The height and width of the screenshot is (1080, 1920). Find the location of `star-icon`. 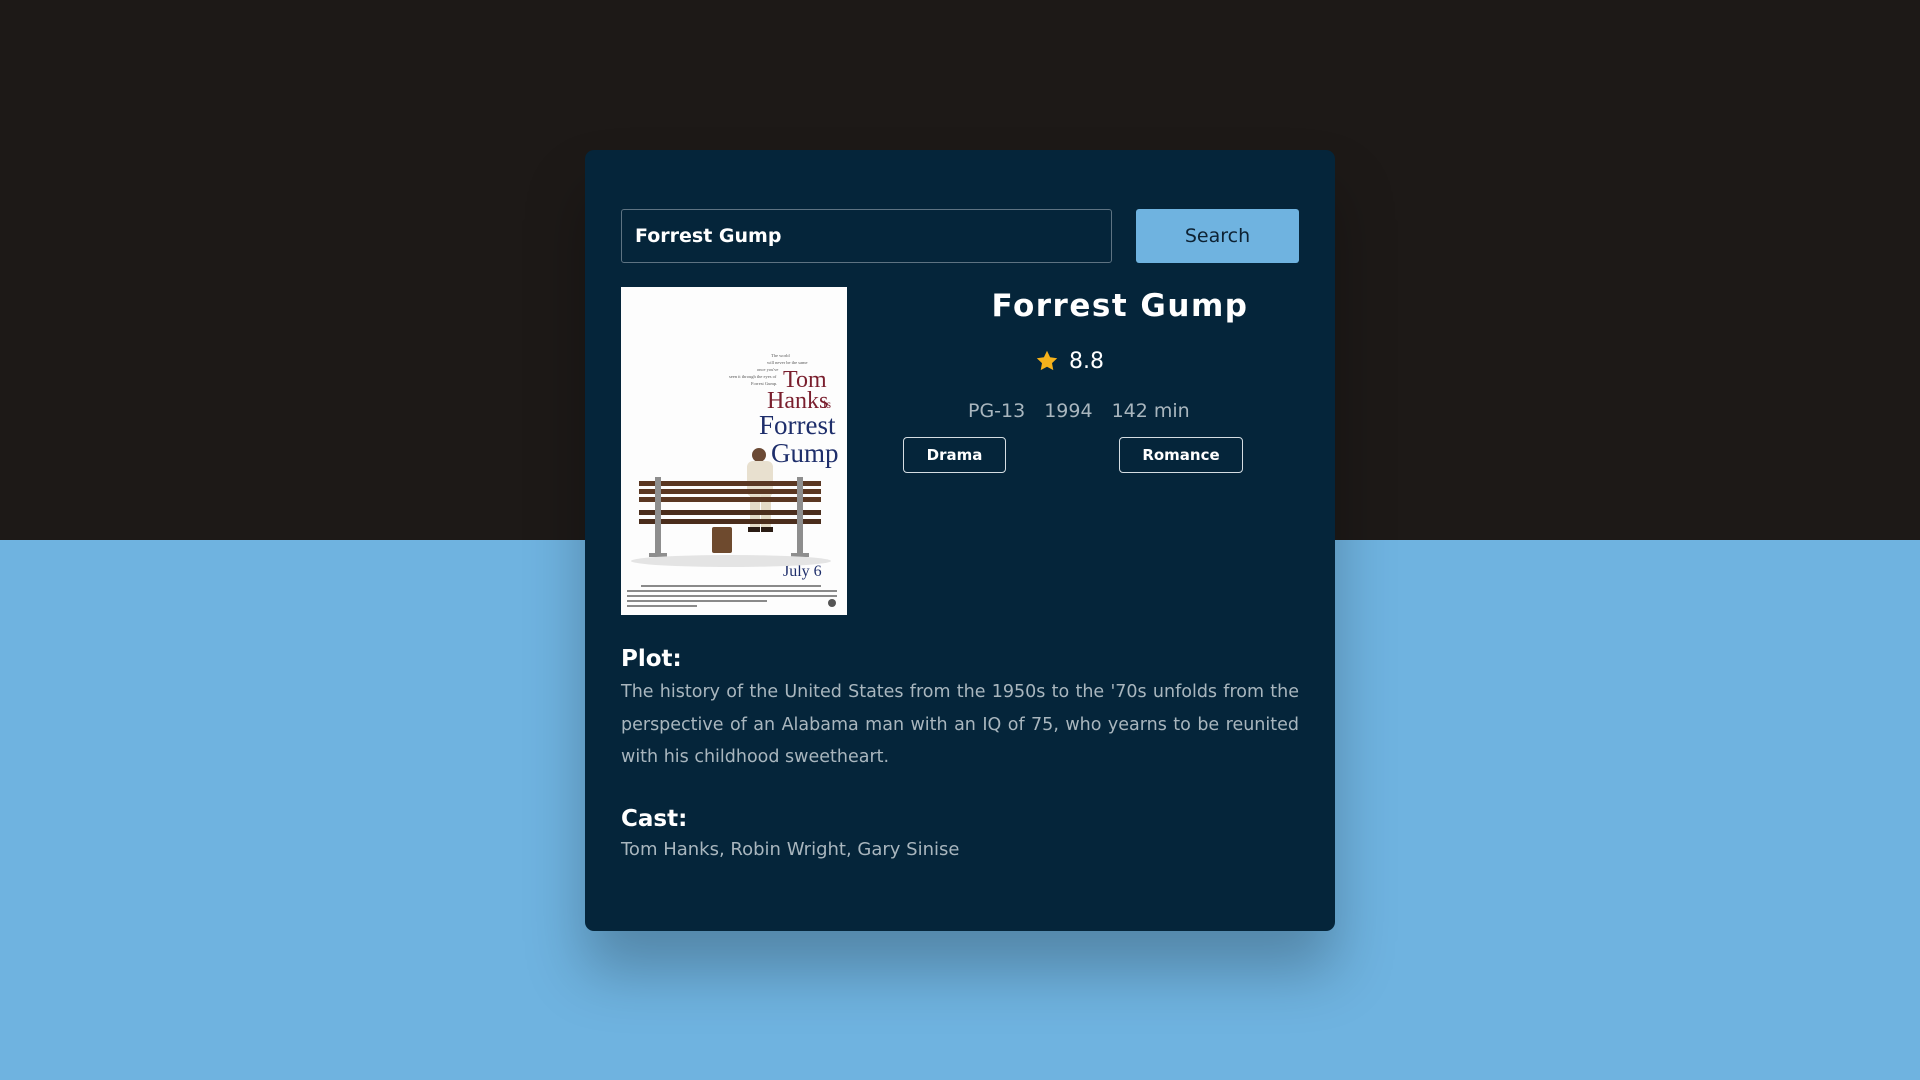

star-icon is located at coordinates (1047, 360).